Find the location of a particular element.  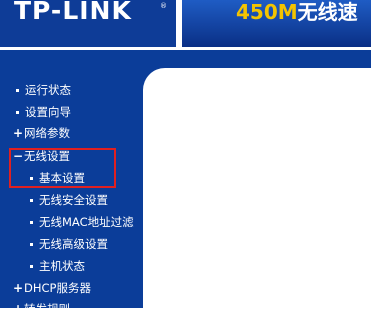

sidebar-item-label: 主机状态 is located at coordinates (62, 266).